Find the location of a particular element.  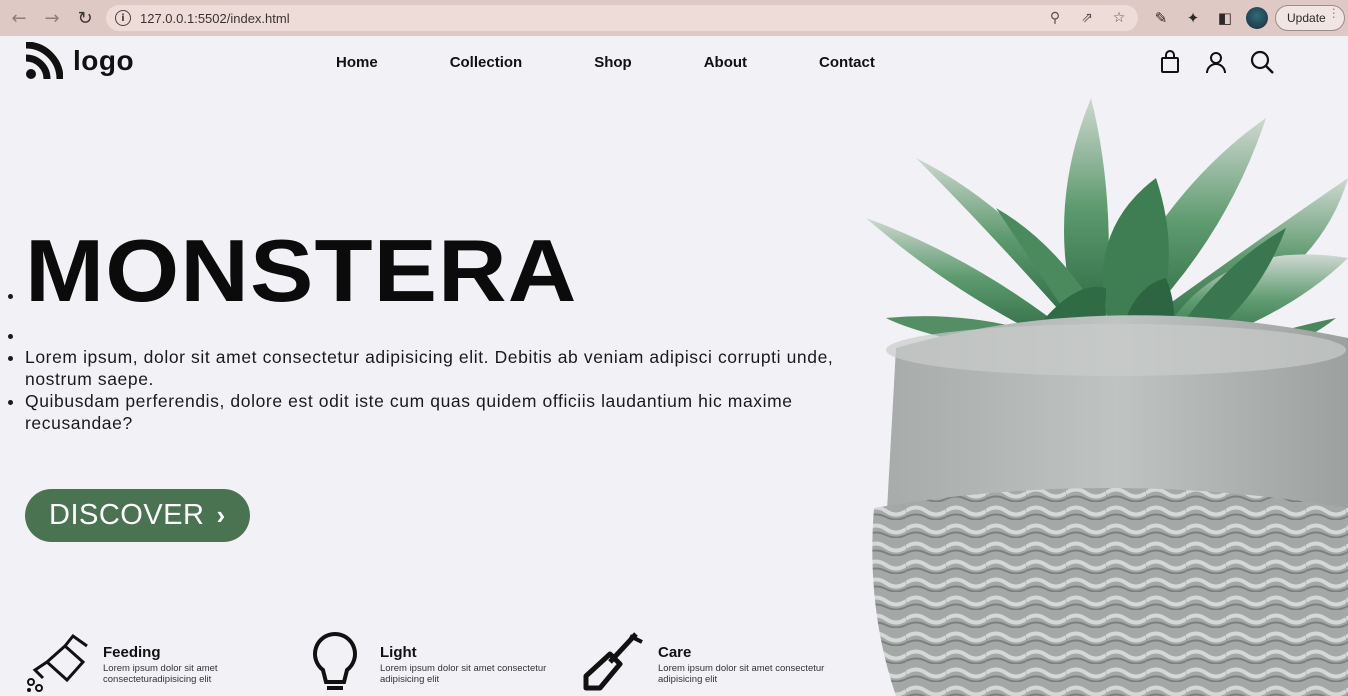

header-actions is located at coordinates (1216, 62).